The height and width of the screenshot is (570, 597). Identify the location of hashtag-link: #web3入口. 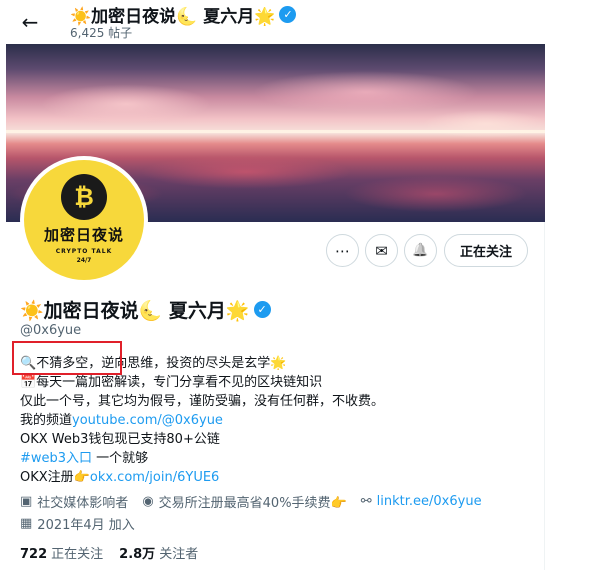
(56, 458).